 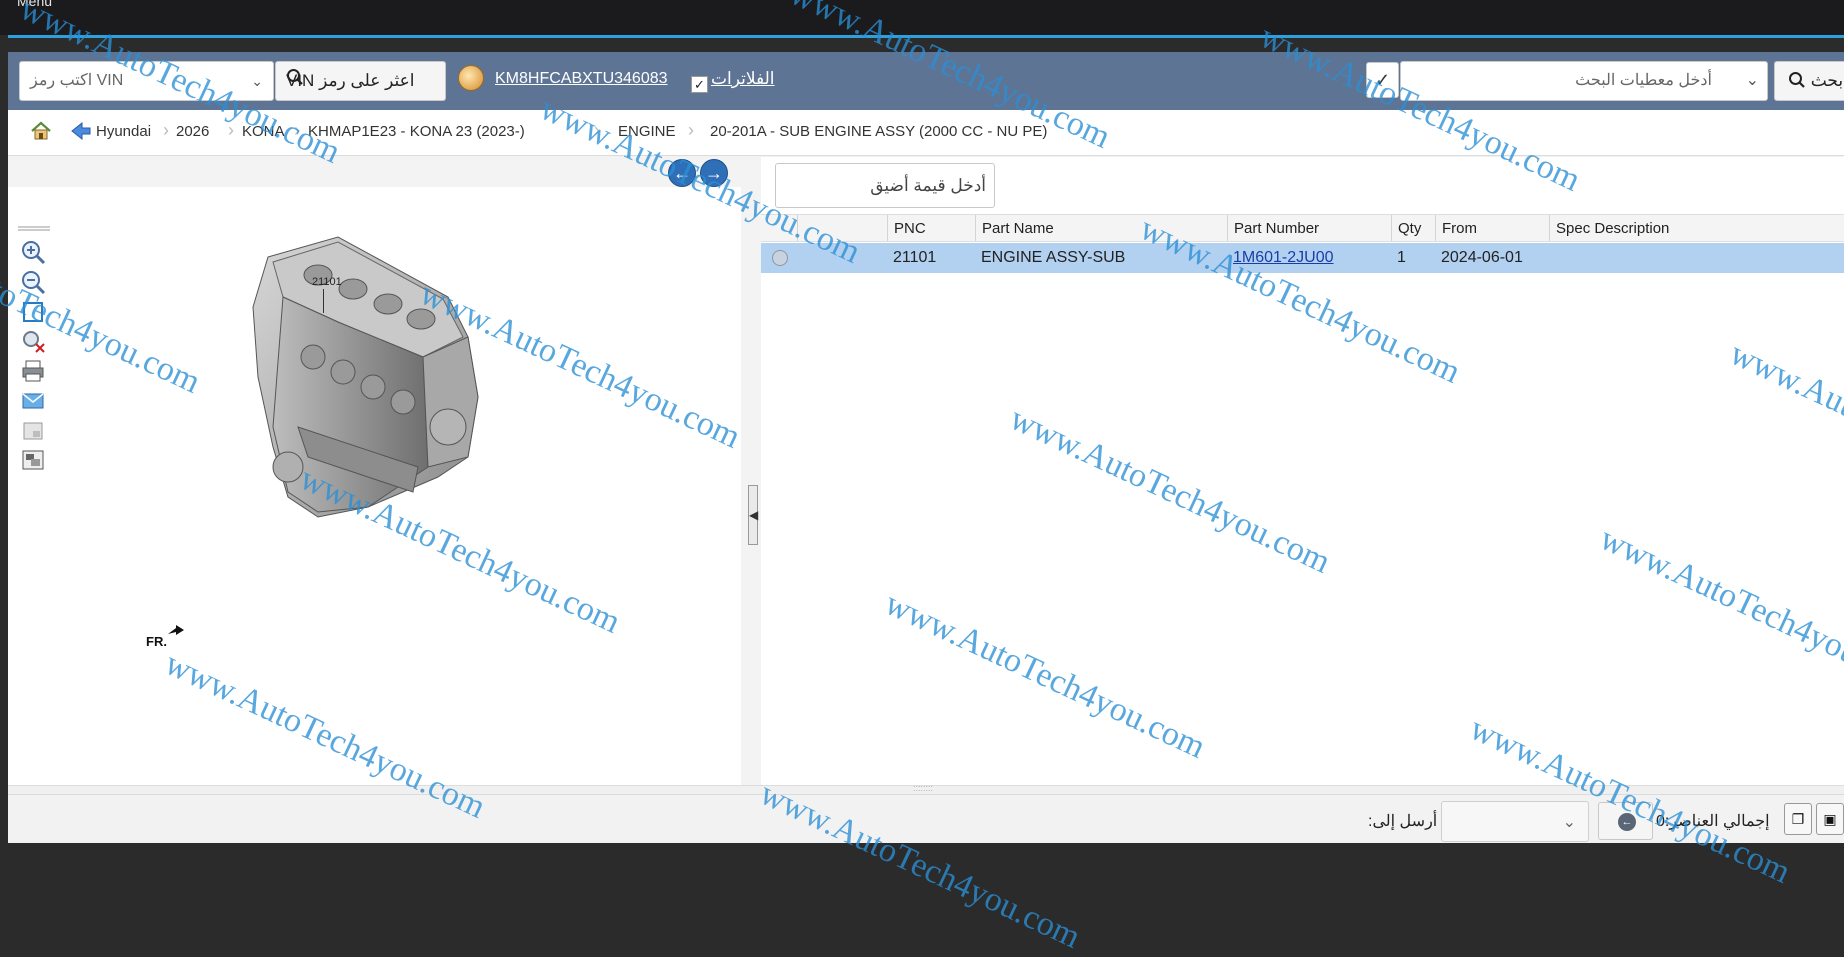 I want to click on breadcrumb-item: Hyundai, so click(x=123, y=131).